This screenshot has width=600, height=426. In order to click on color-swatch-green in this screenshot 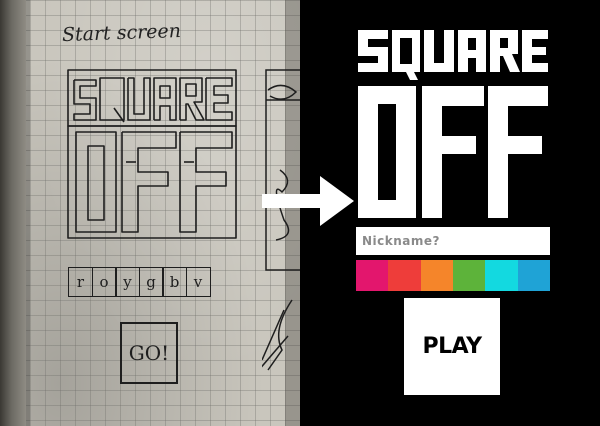, I will do `click(469, 275)`.